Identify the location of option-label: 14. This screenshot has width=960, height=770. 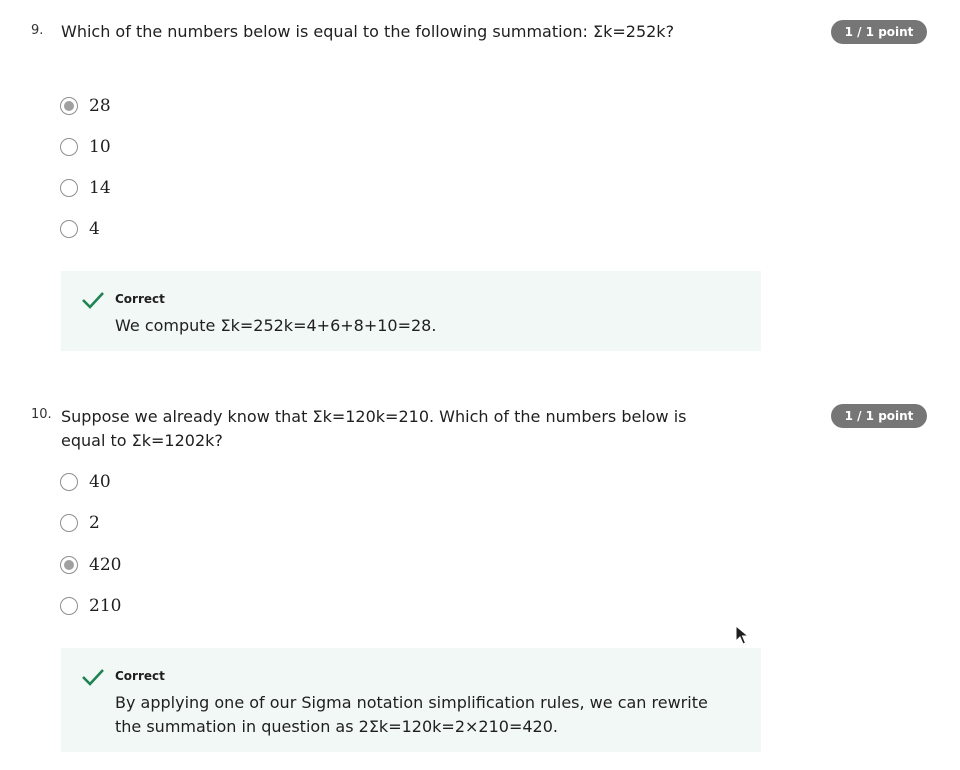
(100, 188).